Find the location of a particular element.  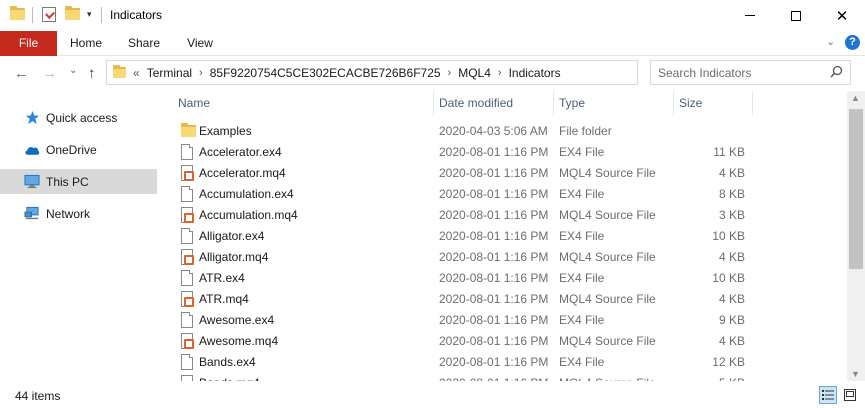

file-size: 10 KB is located at coordinates (728, 278).